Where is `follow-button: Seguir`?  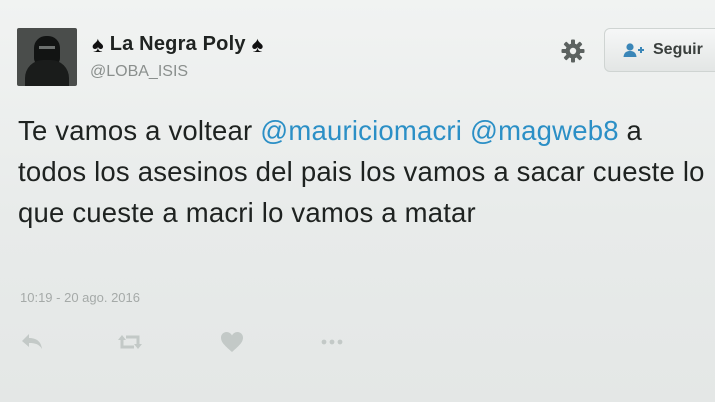 follow-button: Seguir is located at coordinates (659, 50).